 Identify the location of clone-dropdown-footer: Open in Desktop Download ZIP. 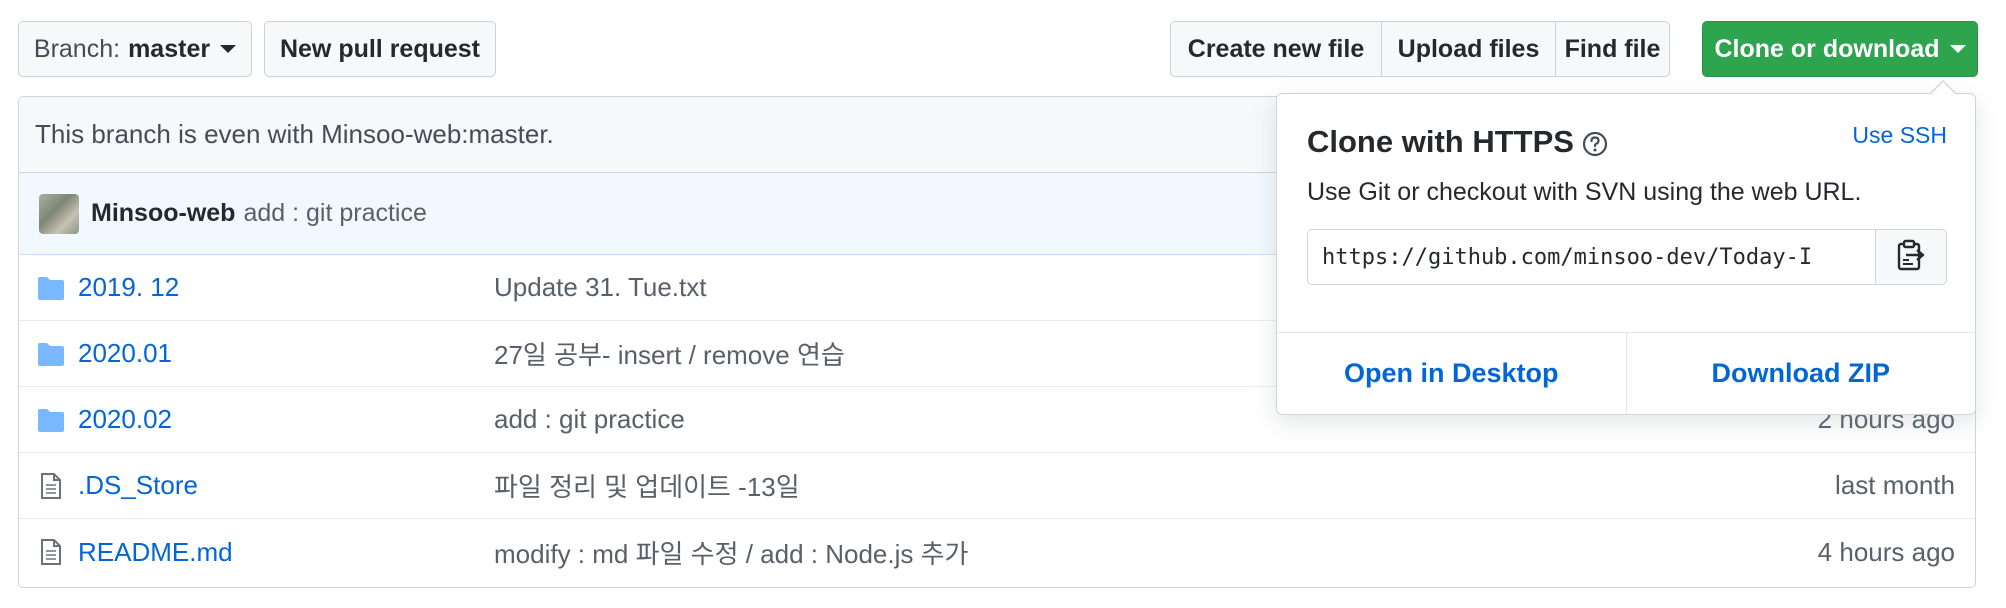
(1626, 373).